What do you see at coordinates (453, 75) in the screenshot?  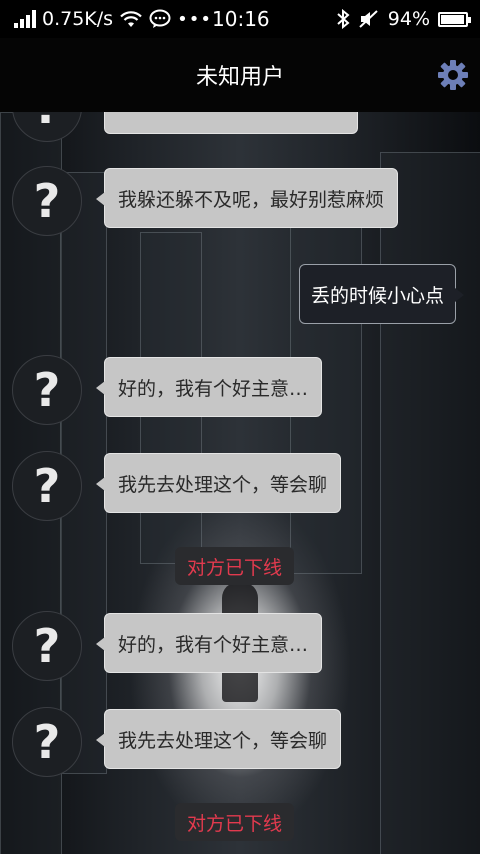 I see `gear-icon` at bounding box center [453, 75].